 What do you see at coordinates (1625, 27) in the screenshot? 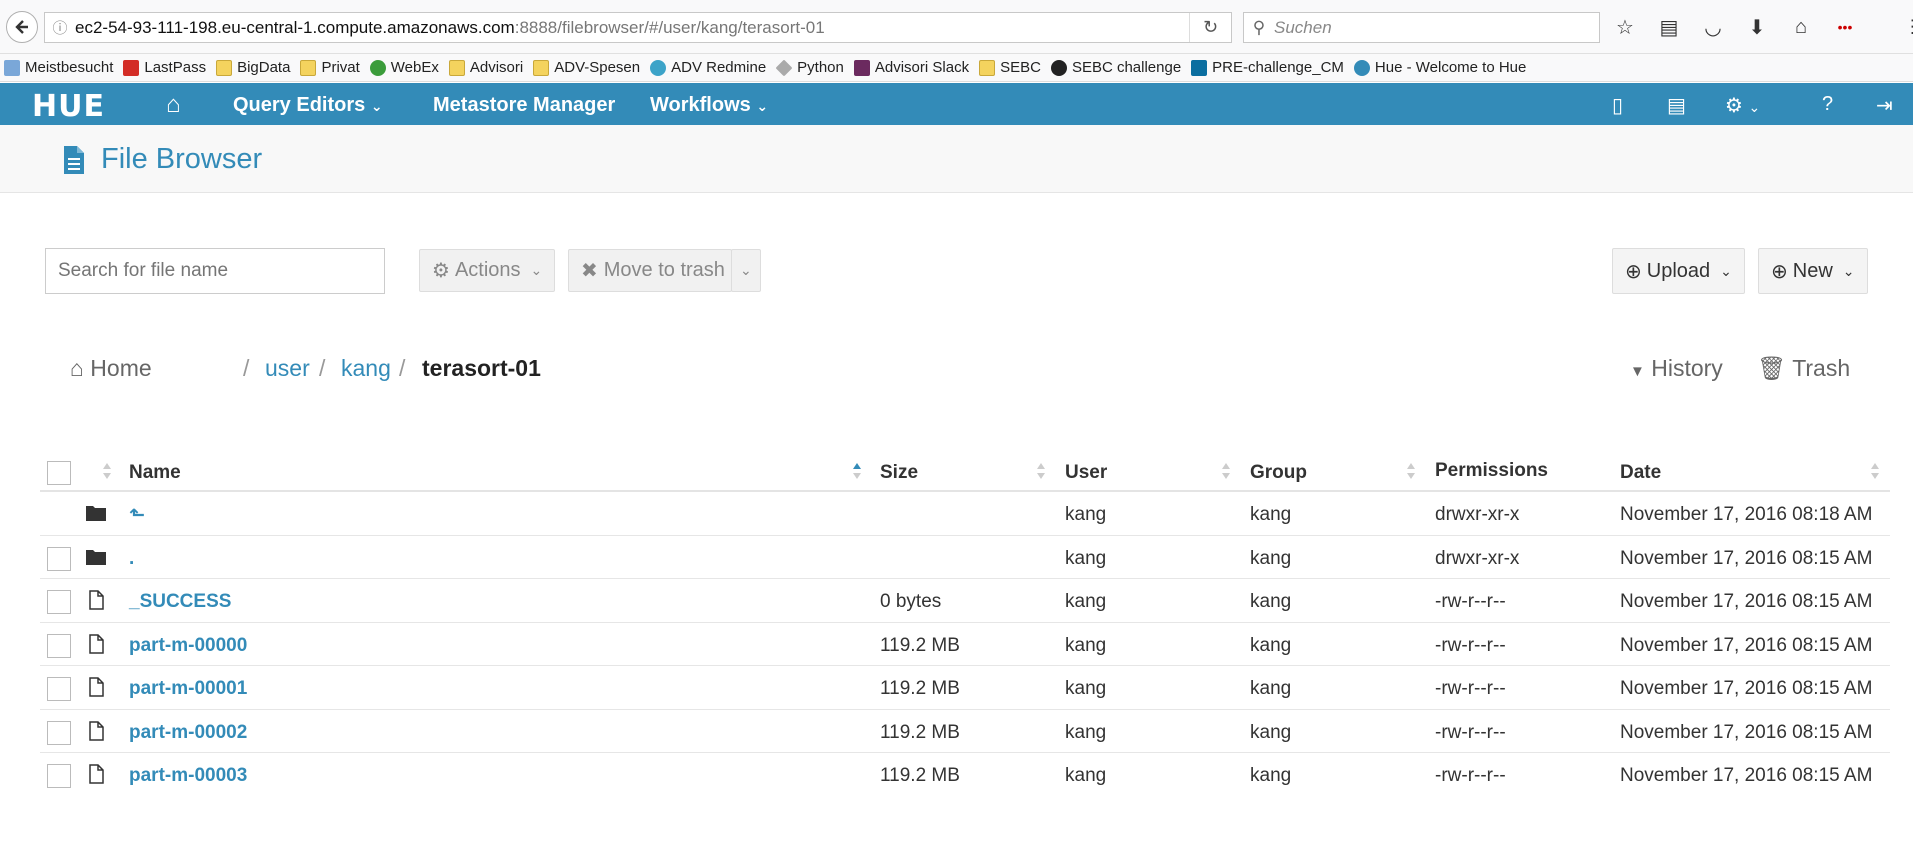
I see `star-icon: ☆` at bounding box center [1625, 27].